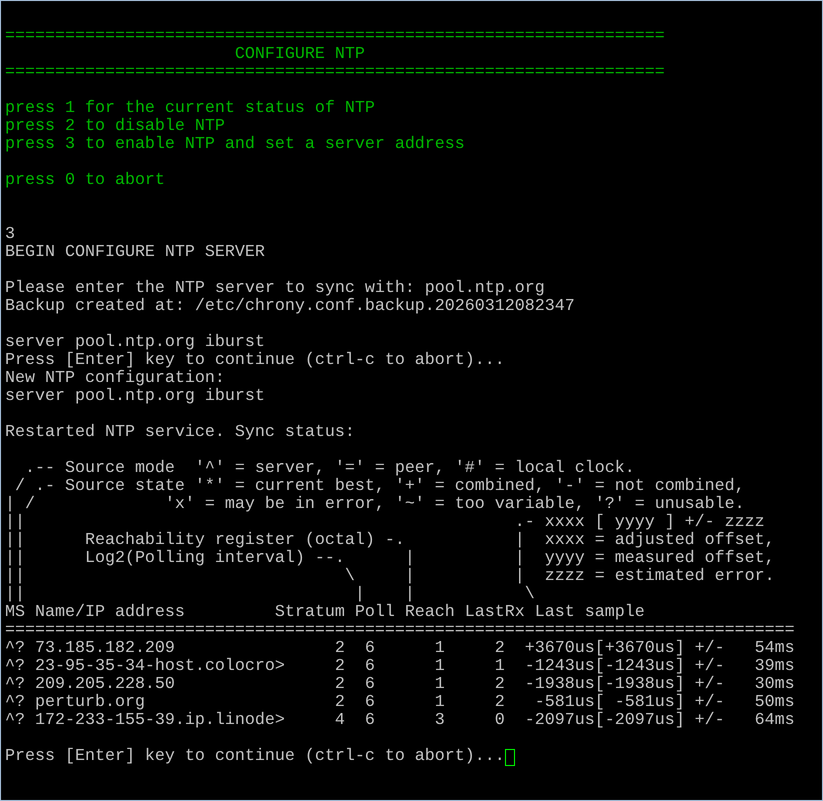 The width and height of the screenshot is (823, 801). What do you see at coordinates (379, 487) in the screenshot?
I see `terminal-line: / .- Source state '*' = current best, '+' = combined, '-' = not combined,` at bounding box center [379, 487].